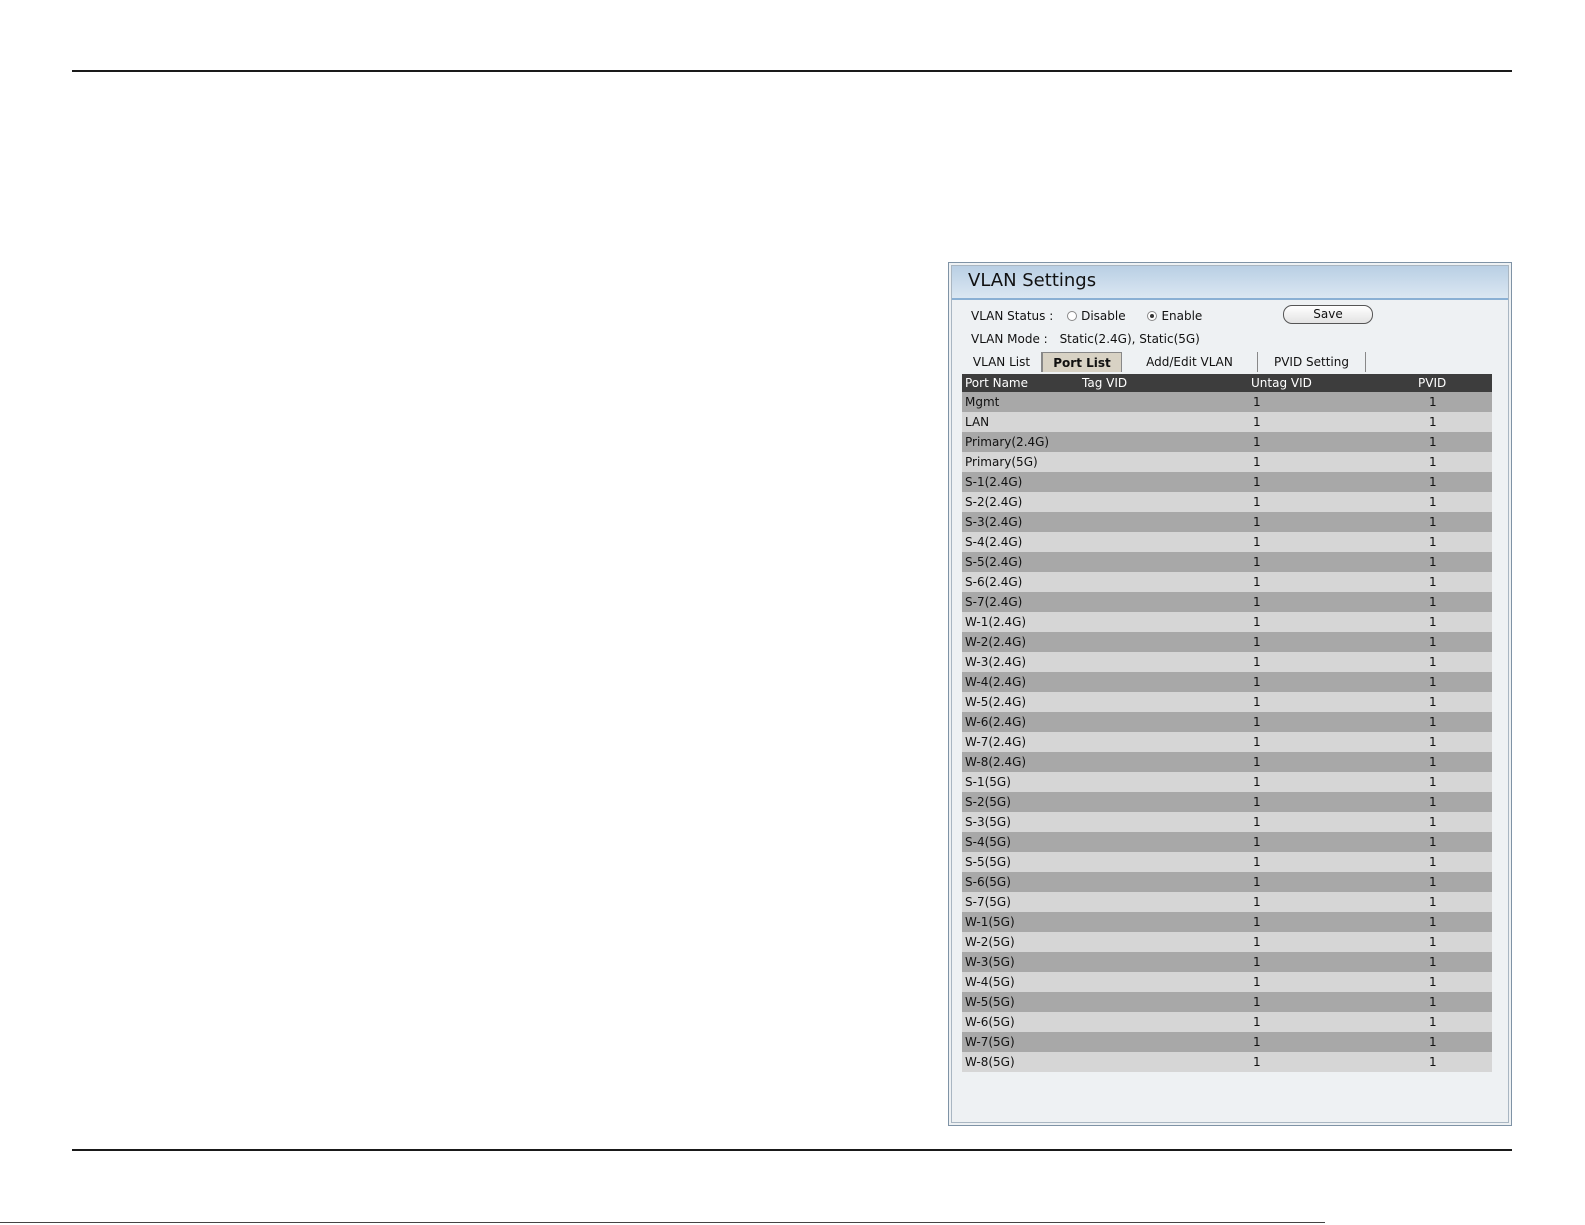  I want to click on port-name-cell: W-3(5G), so click(990, 962).